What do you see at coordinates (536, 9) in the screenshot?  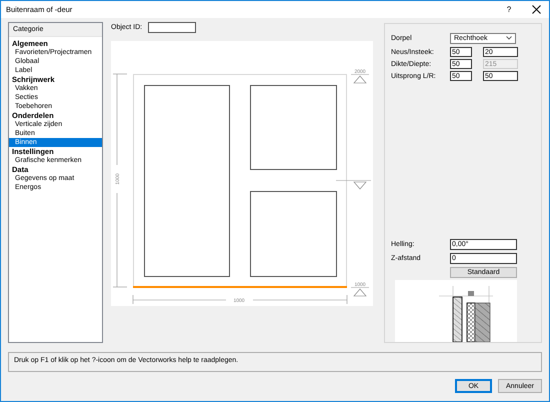 I see `close-icon` at bounding box center [536, 9].